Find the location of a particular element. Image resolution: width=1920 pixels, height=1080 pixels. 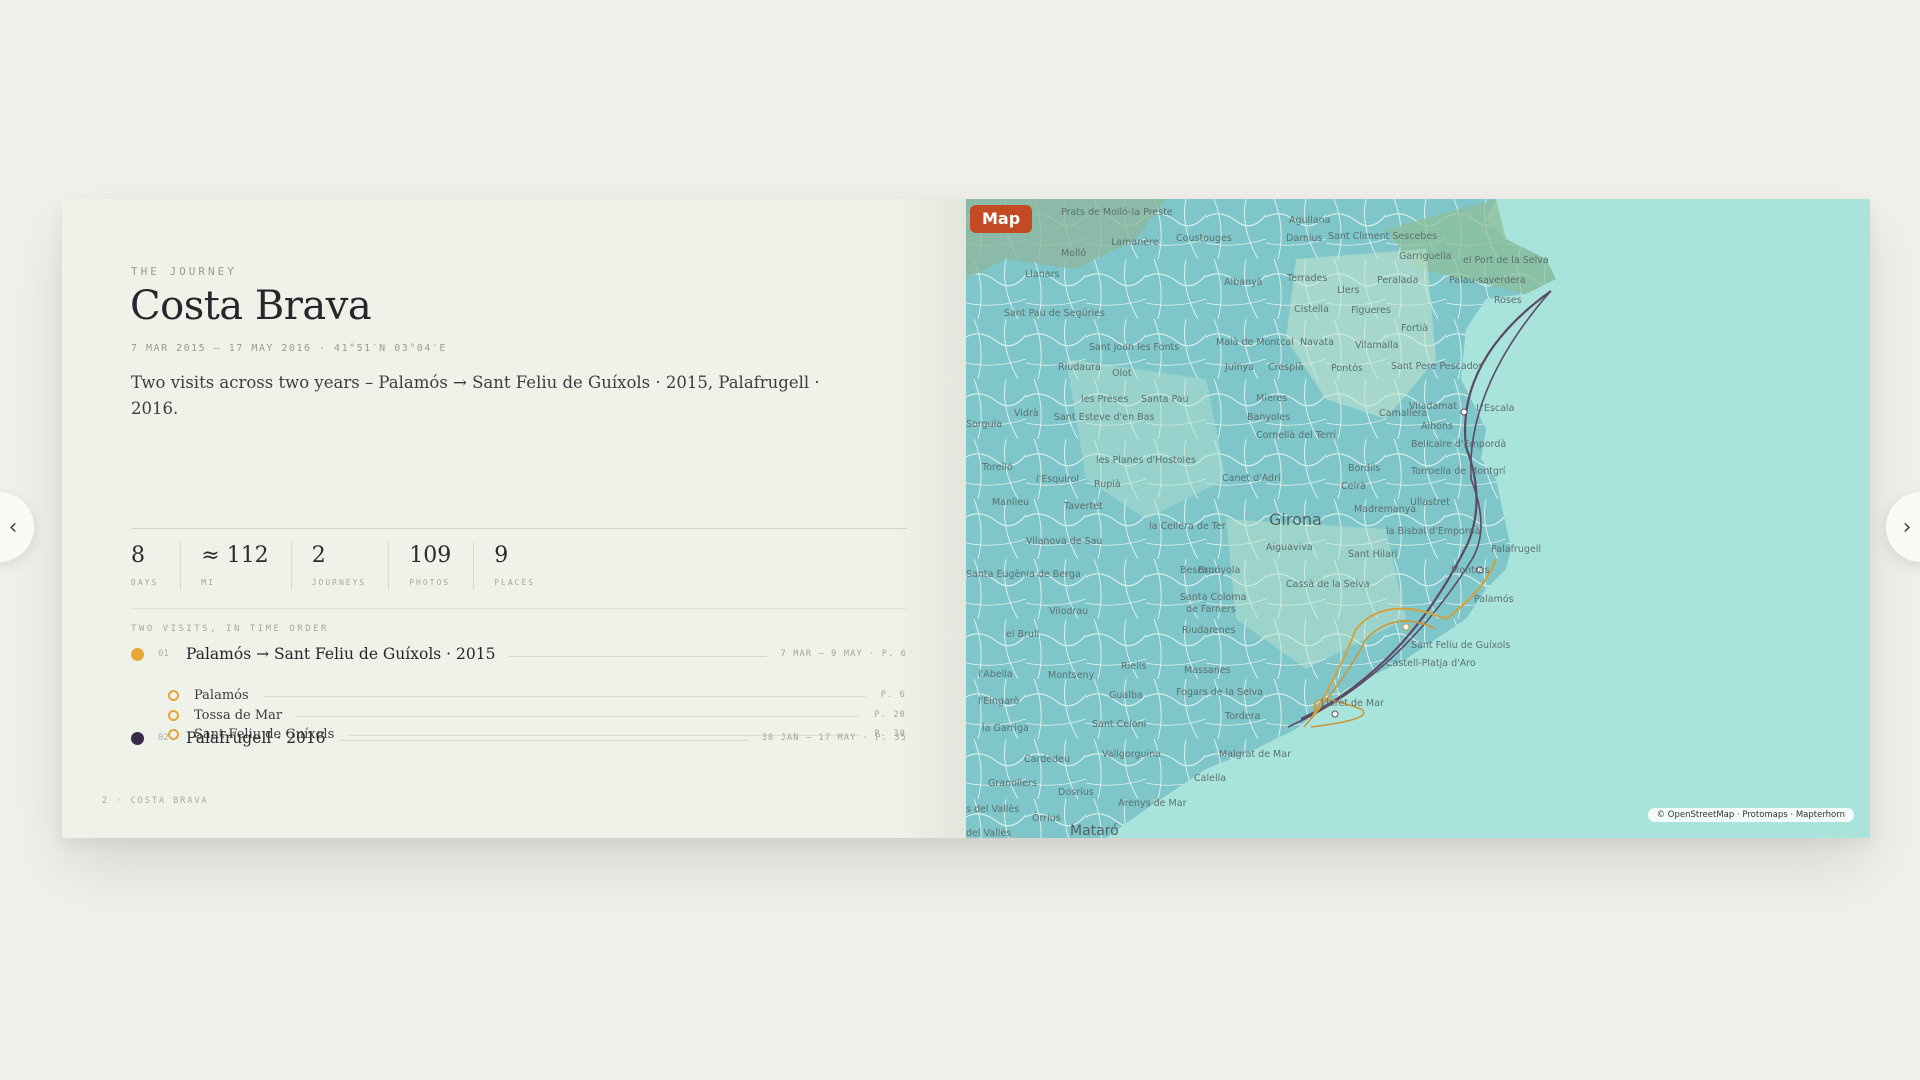

place-label: Santa Pau is located at coordinates (1165, 399).